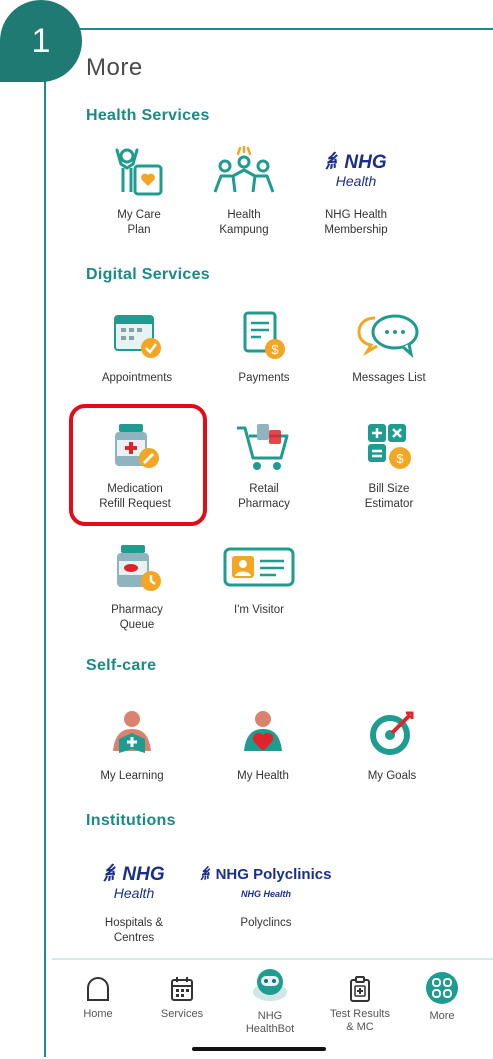  Describe the element at coordinates (360, 1005) in the screenshot. I see `nav-test-results: Test Results & MC` at that location.